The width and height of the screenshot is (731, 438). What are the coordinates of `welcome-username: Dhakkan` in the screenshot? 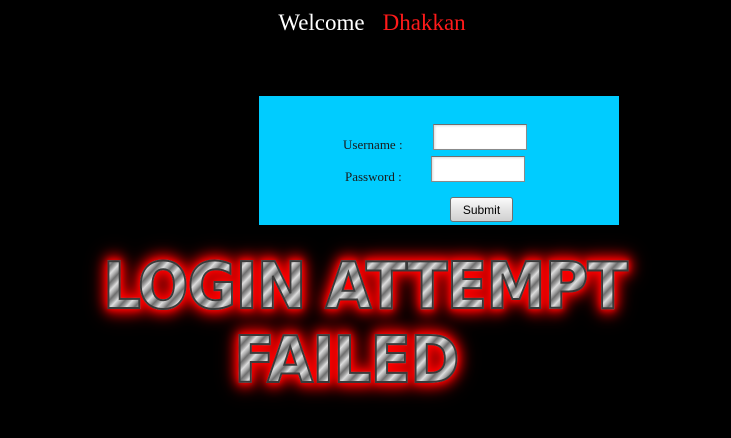 It's located at (424, 22).